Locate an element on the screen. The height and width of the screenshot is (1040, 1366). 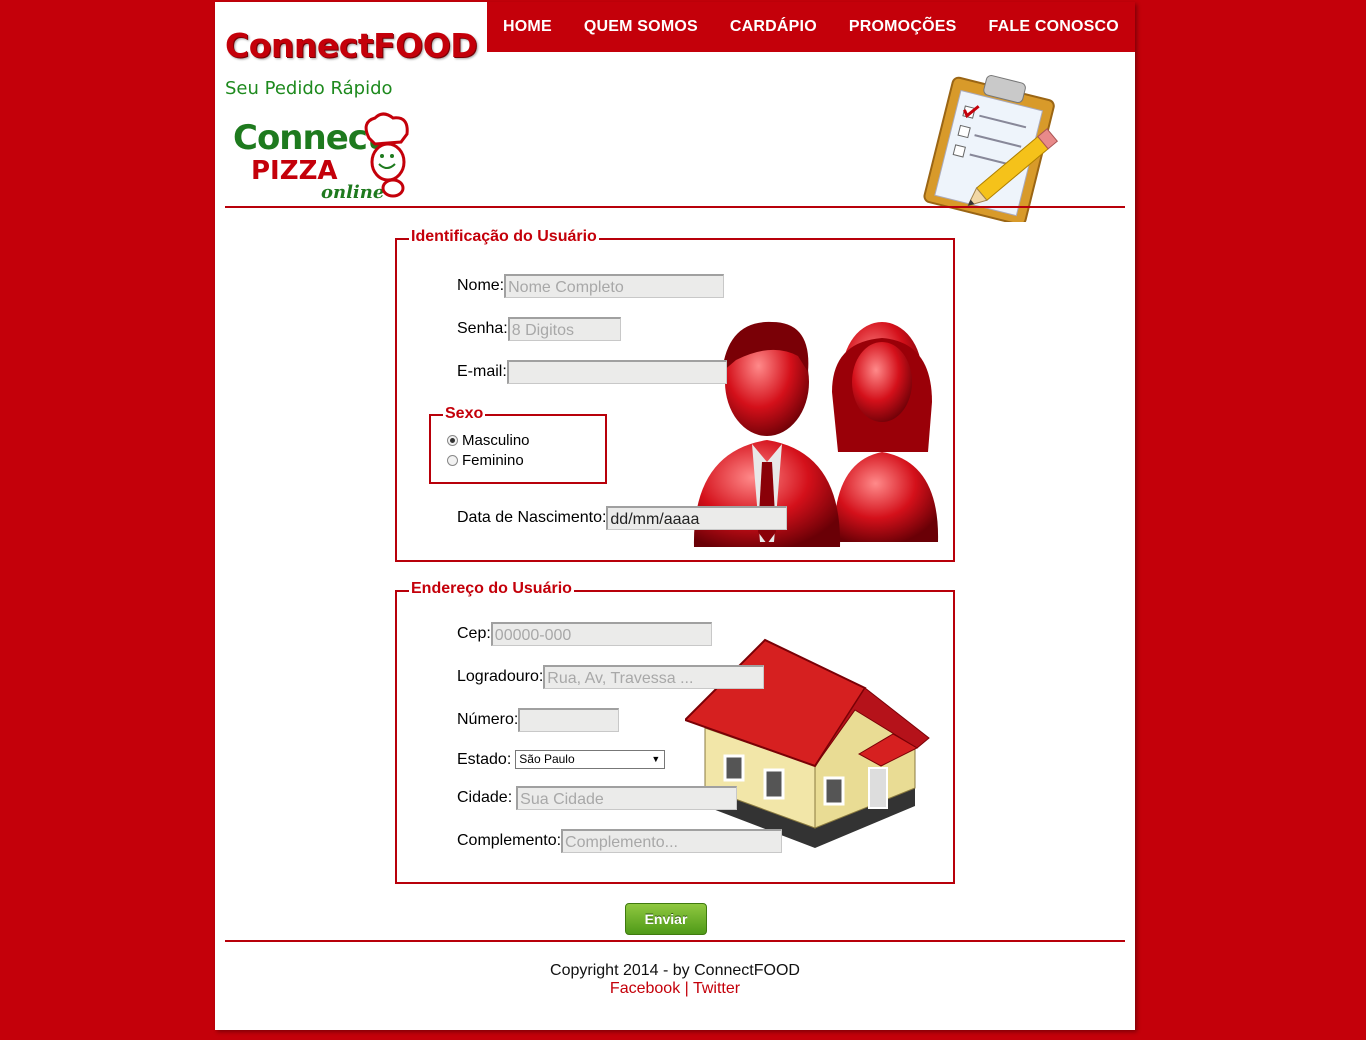
connect-pizza-logo: Connect PIZZA online is located at coordinates (324, 159).